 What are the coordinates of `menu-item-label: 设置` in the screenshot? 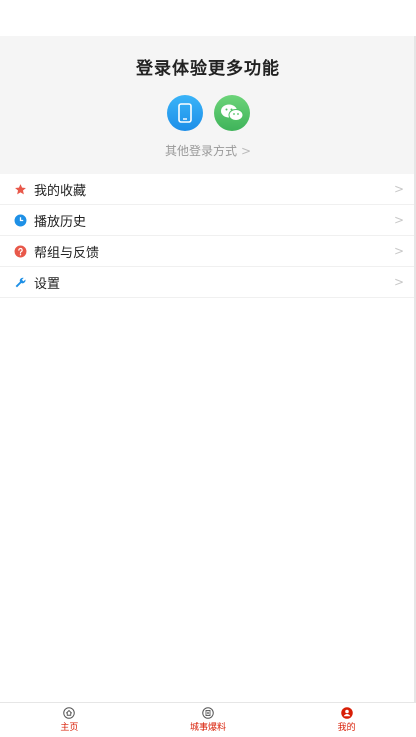 It's located at (47, 284).